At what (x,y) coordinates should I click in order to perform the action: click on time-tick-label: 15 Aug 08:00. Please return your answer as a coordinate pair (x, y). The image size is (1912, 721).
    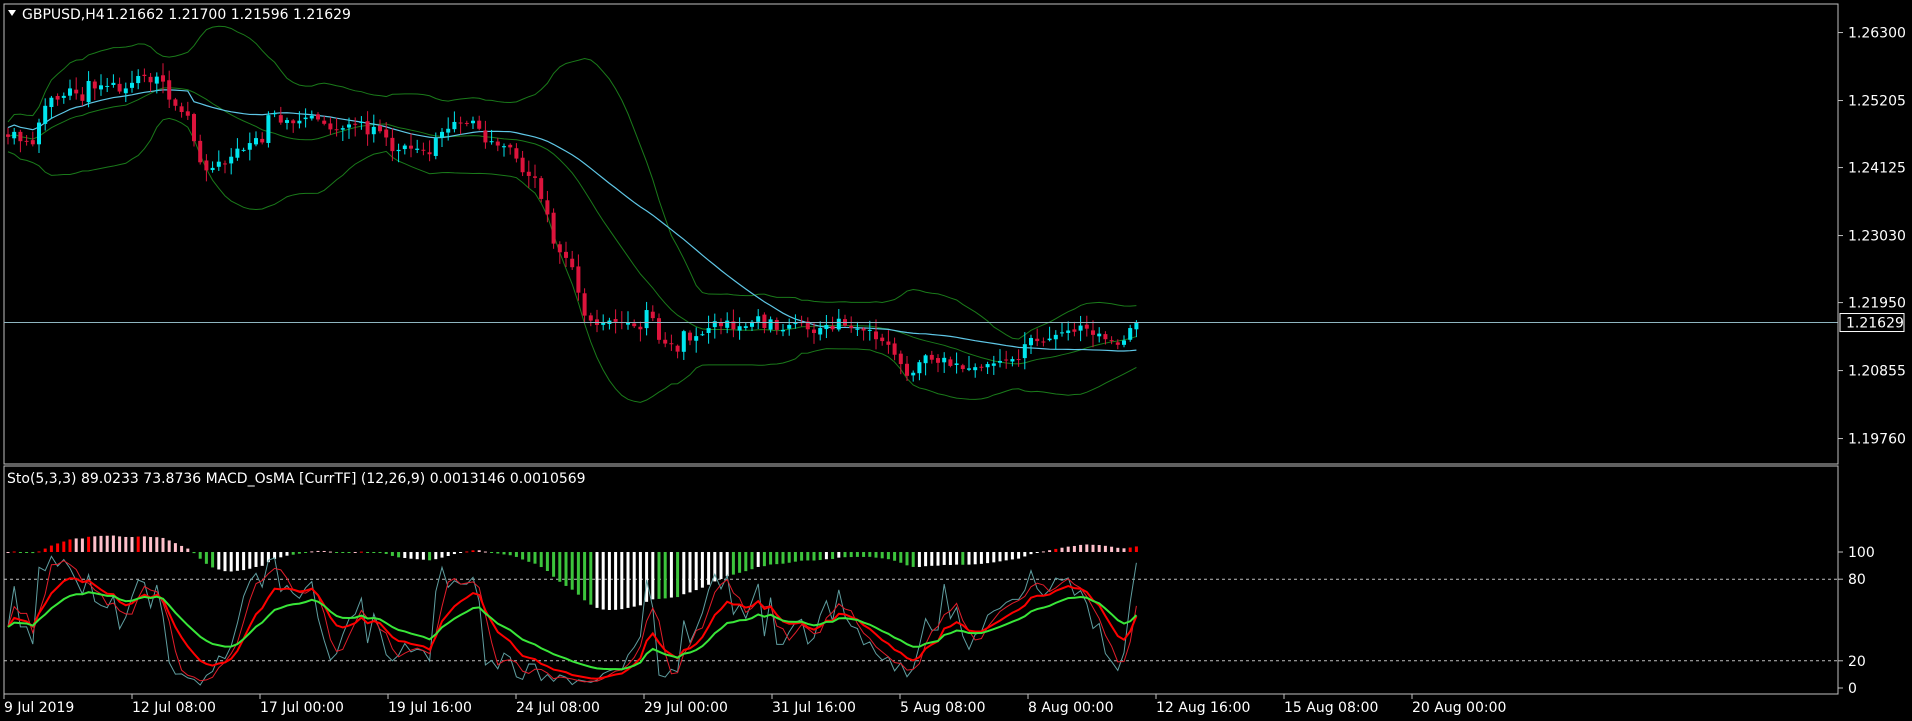
    Looking at the image, I should click on (1331, 708).